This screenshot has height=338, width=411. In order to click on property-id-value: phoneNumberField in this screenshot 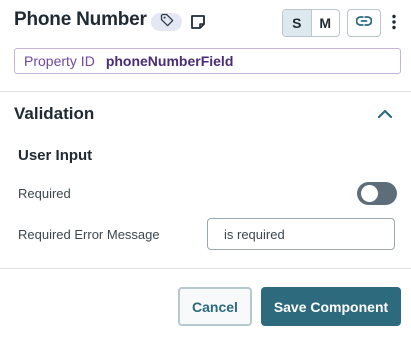, I will do `click(169, 61)`.